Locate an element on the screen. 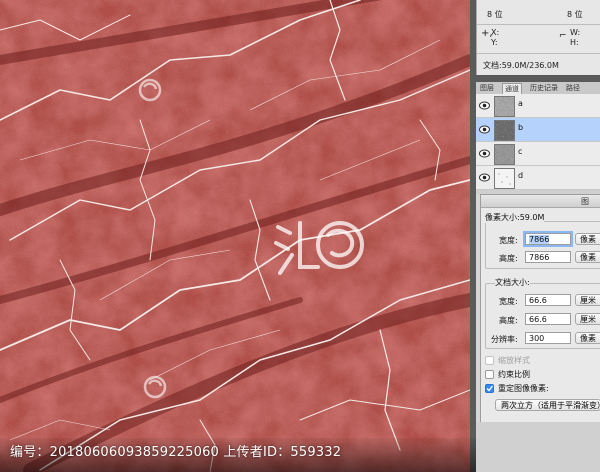 The image size is (600, 472). selection-size-icon: ⌐ is located at coordinates (563, 36).